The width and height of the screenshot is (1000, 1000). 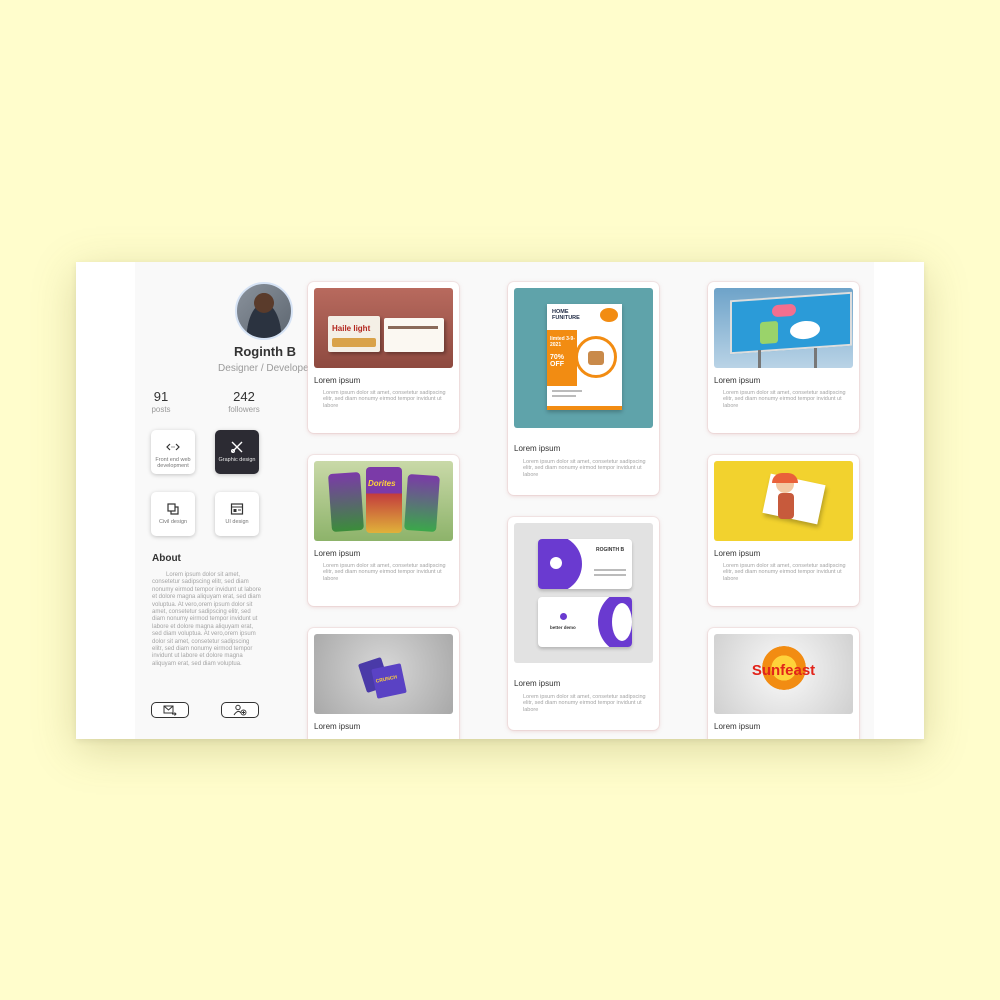 I want to click on chips-packet-center: Dorites, so click(x=384, y=500).